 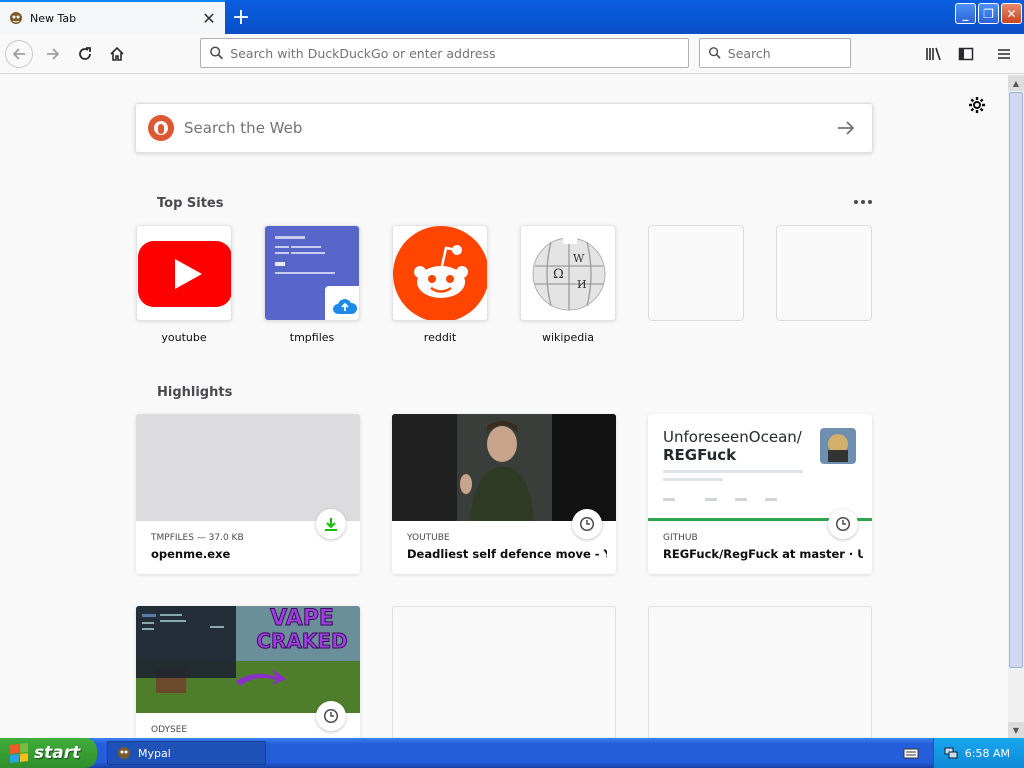 I want to click on top-site-youtube: youtube, so click(x=184, y=284).